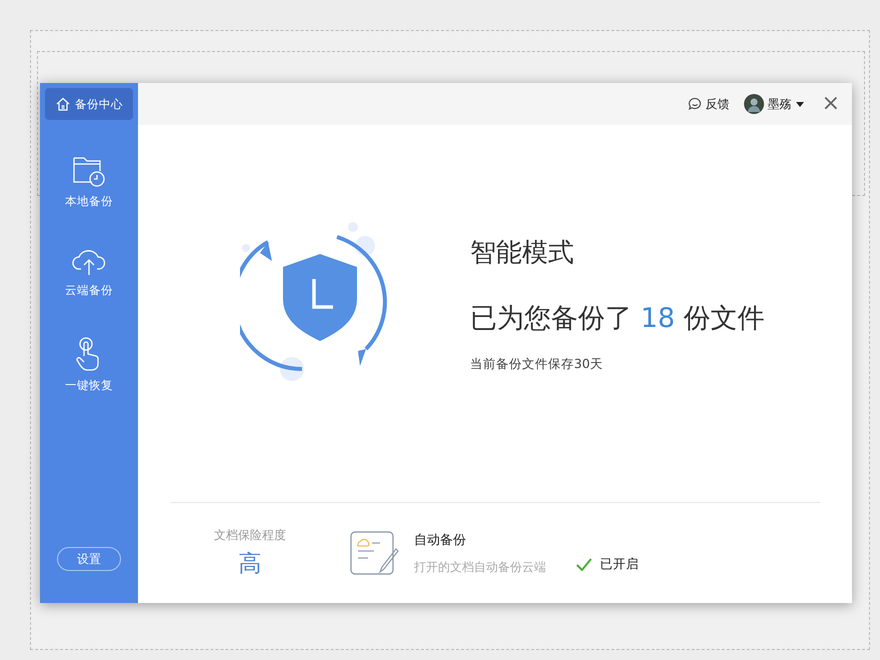 Image resolution: width=880 pixels, height=660 pixels. What do you see at coordinates (480, 567) in the screenshot?
I see `auto-backup-description: 打开的文档自动备份云端` at bounding box center [480, 567].